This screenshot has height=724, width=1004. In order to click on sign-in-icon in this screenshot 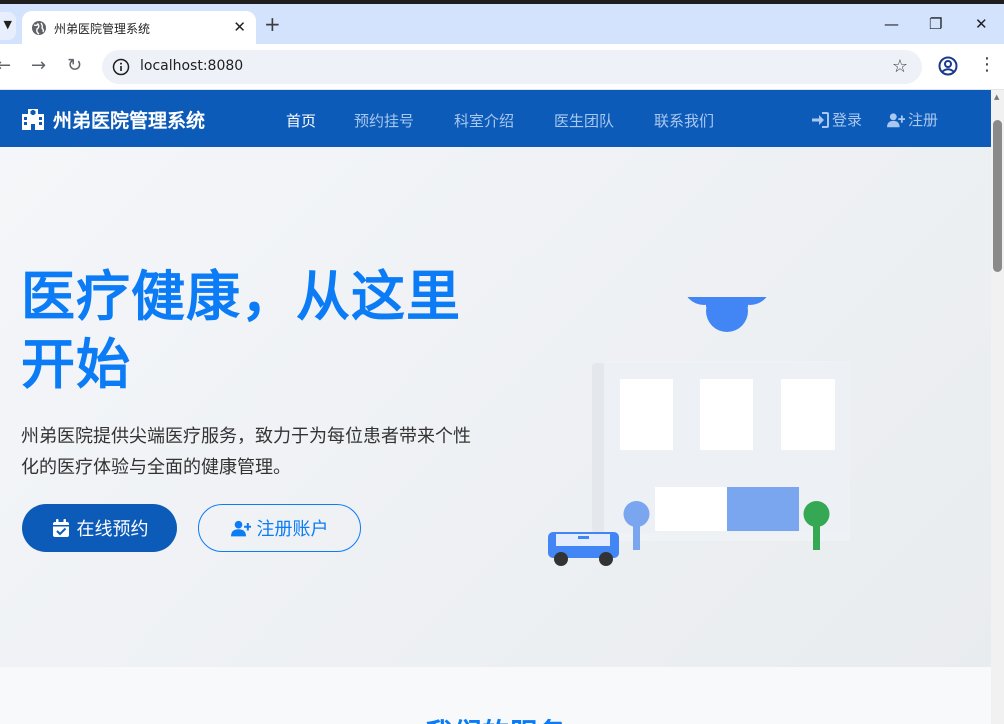, I will do `click(820, 119)`.